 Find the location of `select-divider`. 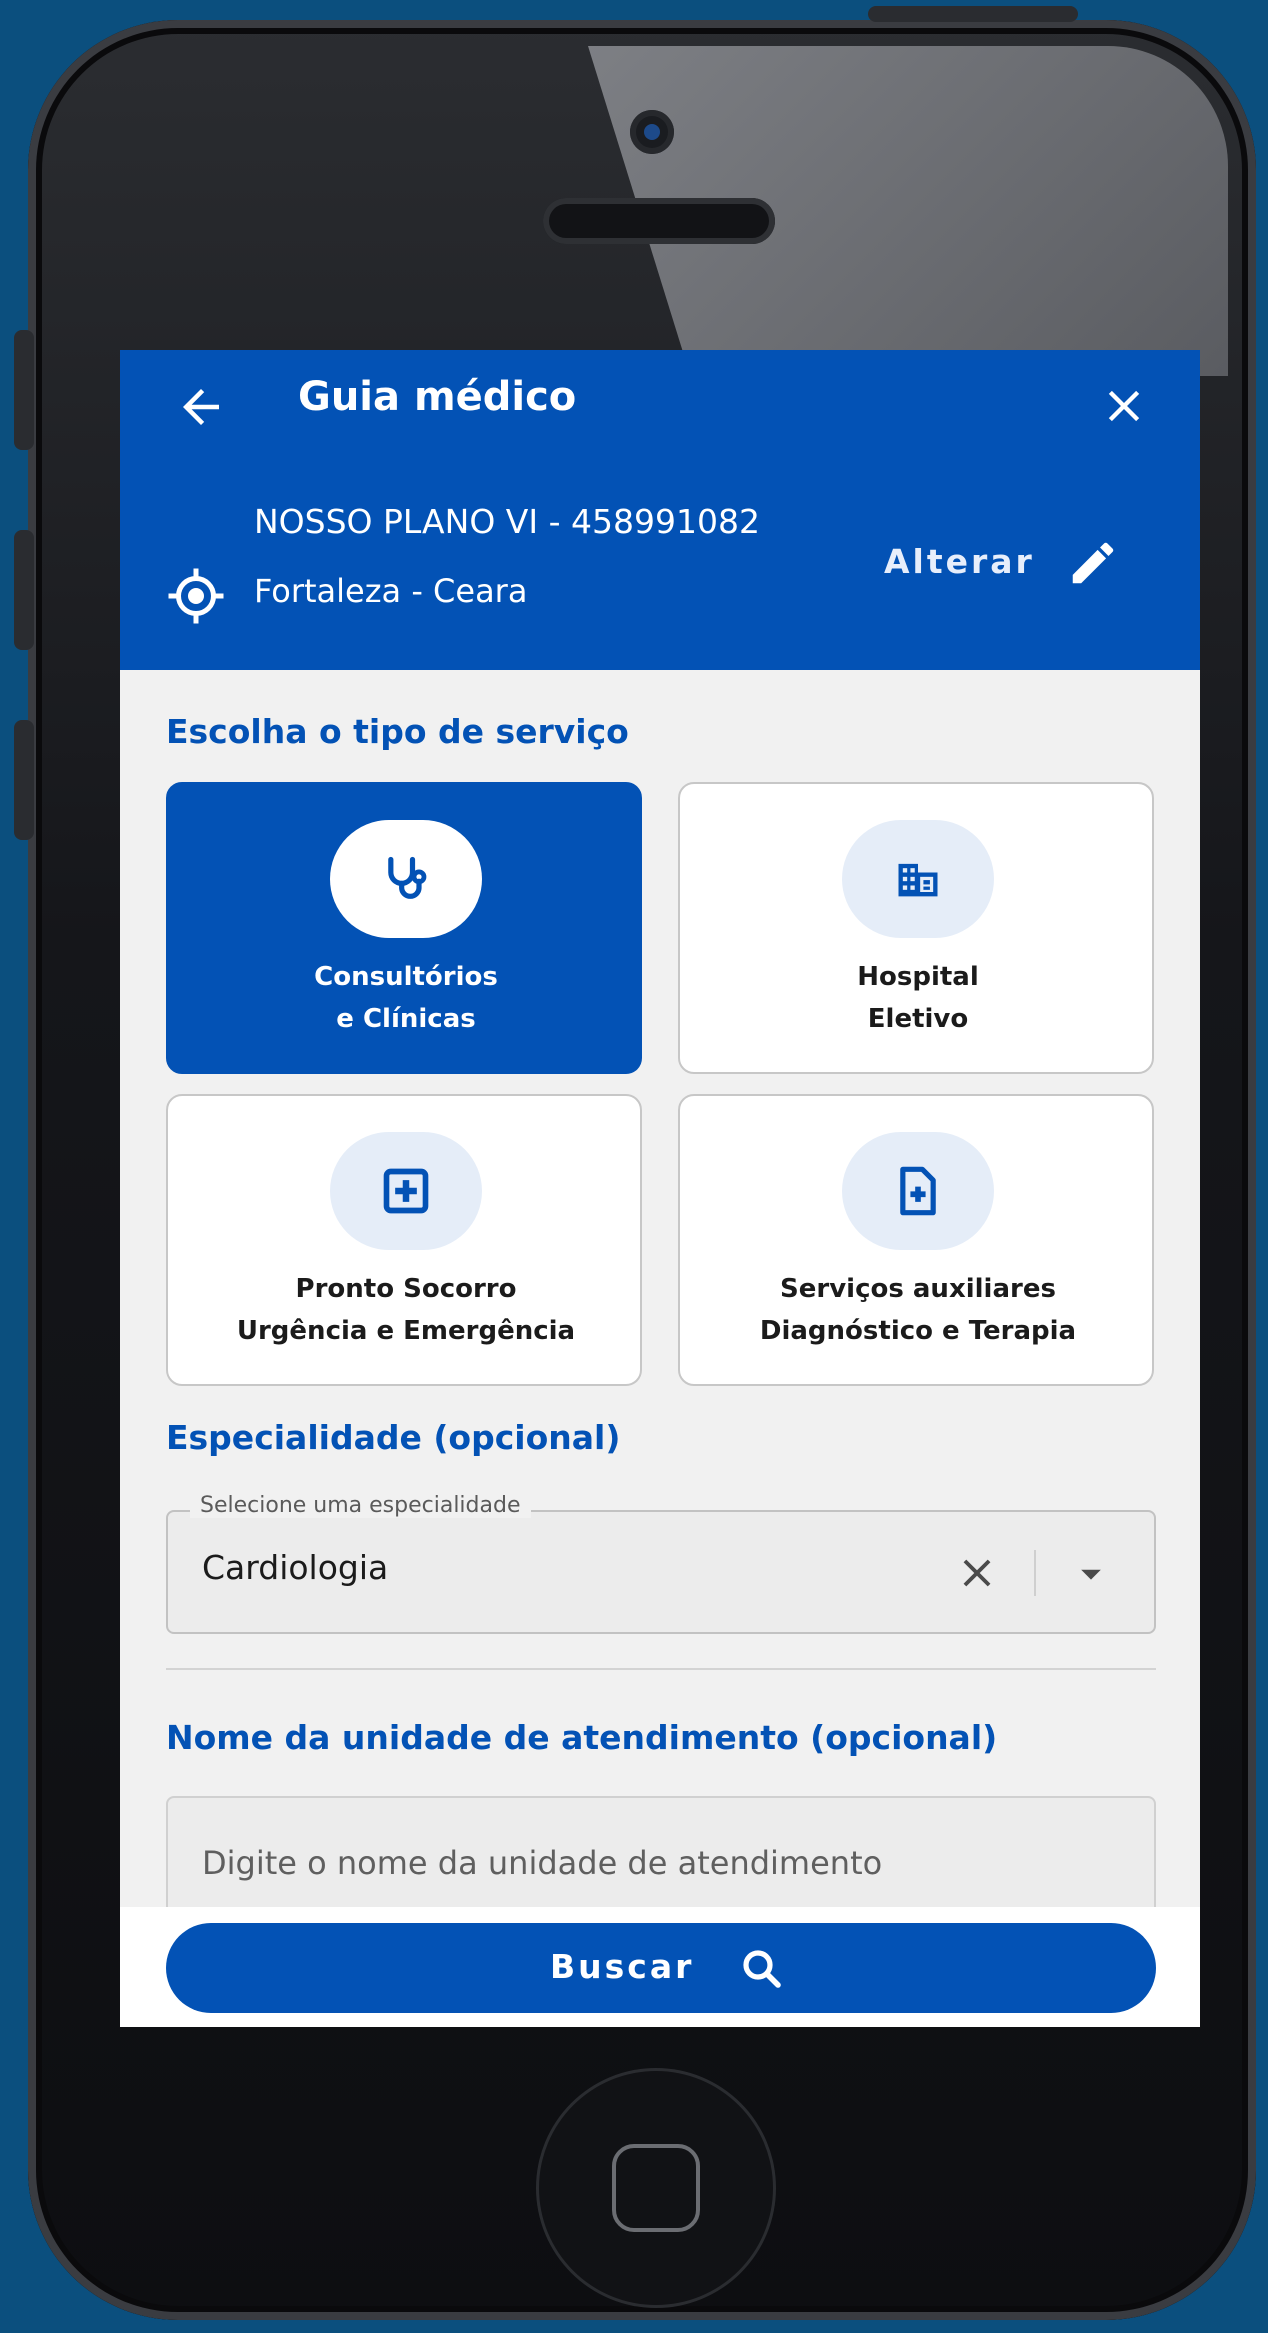

select-divider is located at coordinates (1035, 1573).